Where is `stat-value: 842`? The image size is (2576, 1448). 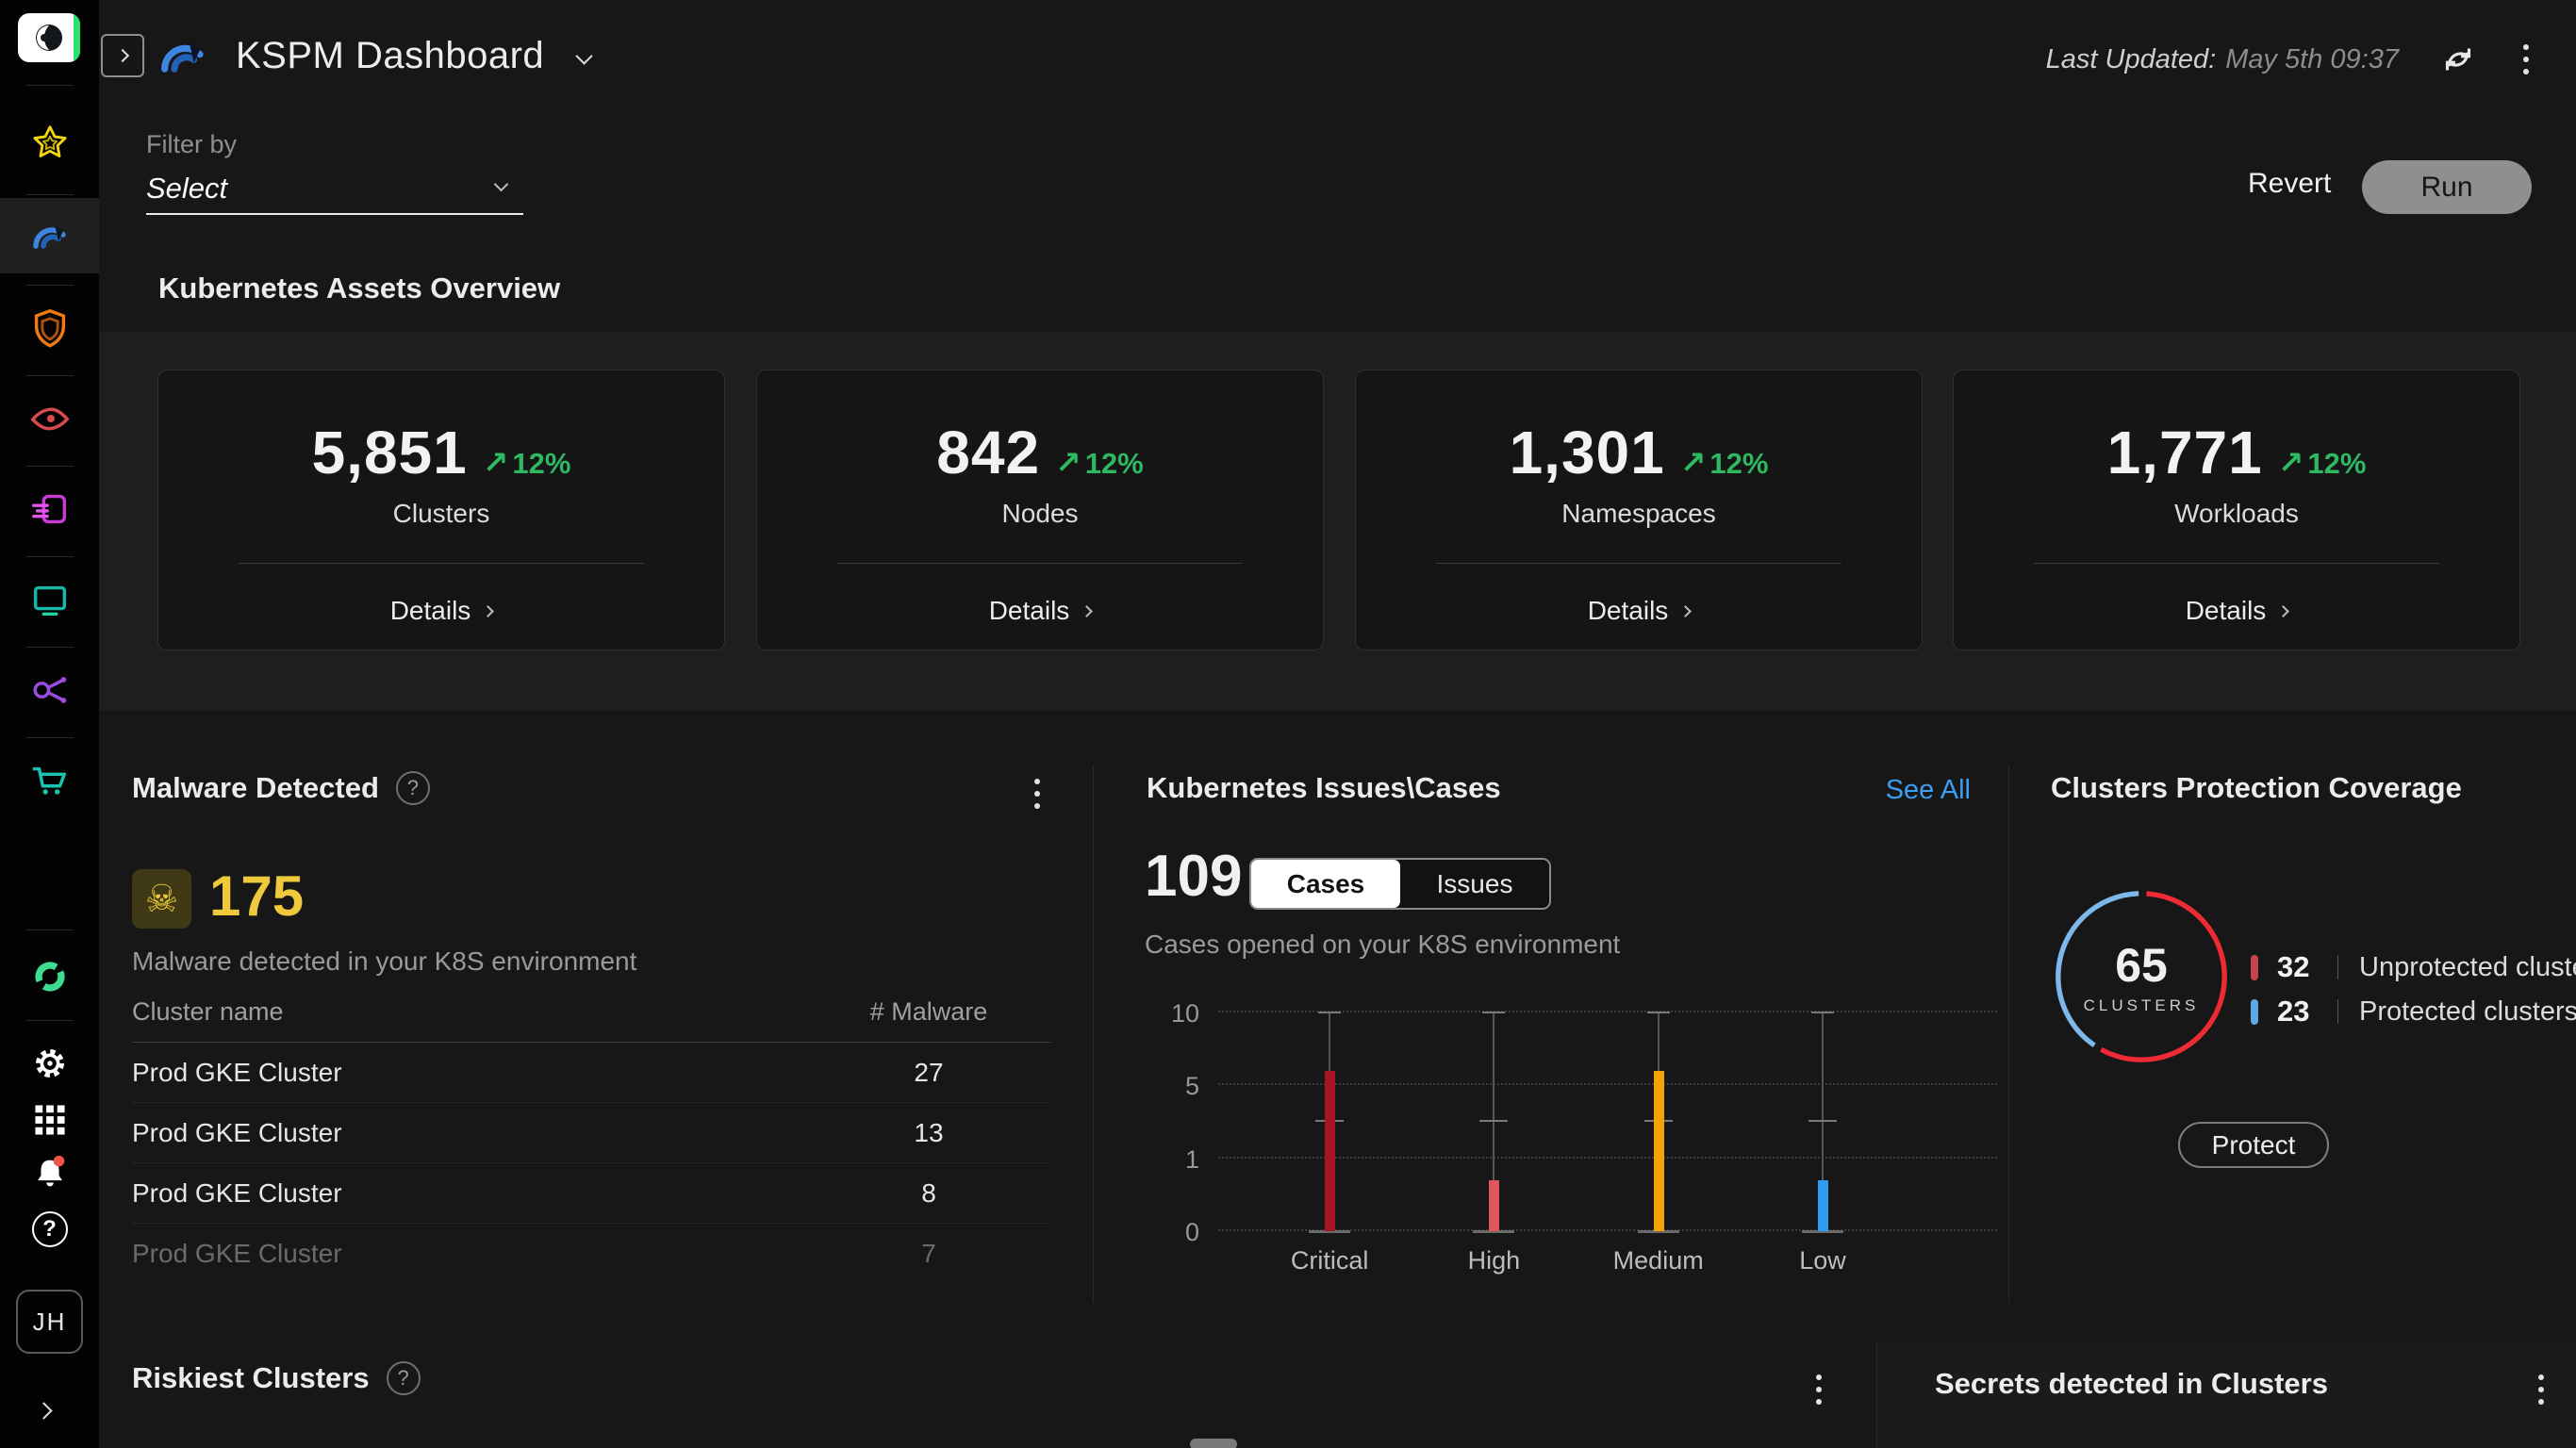 stat-value: 842 is located at coordinates (988, 452).